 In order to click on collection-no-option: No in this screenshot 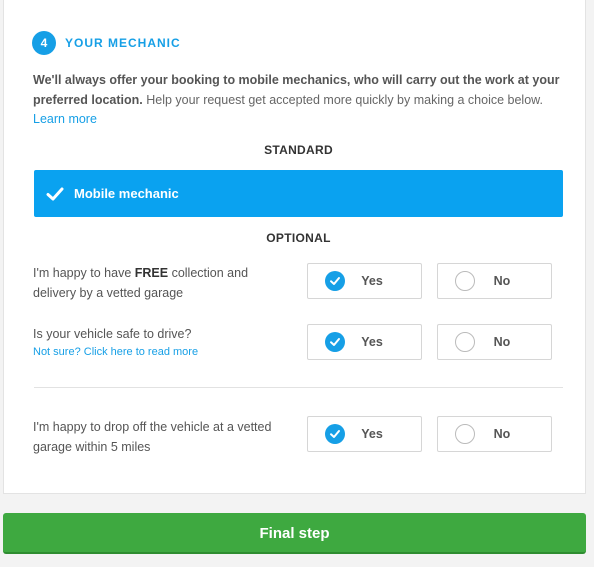, I will do `click(494, 281)`.